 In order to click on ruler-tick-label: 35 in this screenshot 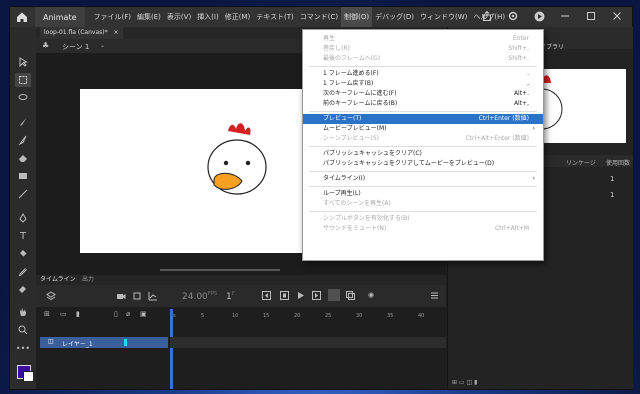, I will do `click(390, 316)`.